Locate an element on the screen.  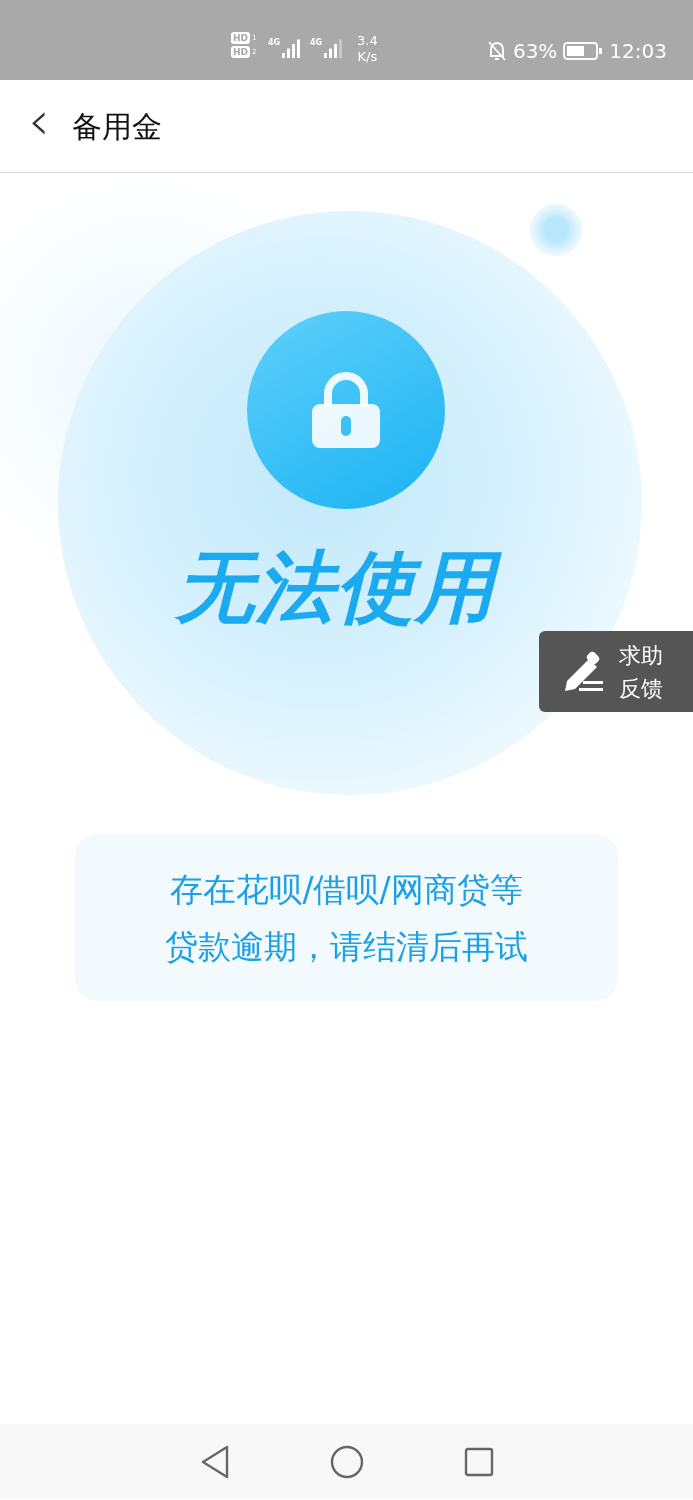
home-nav-button is located at coordinates (346, 1461).